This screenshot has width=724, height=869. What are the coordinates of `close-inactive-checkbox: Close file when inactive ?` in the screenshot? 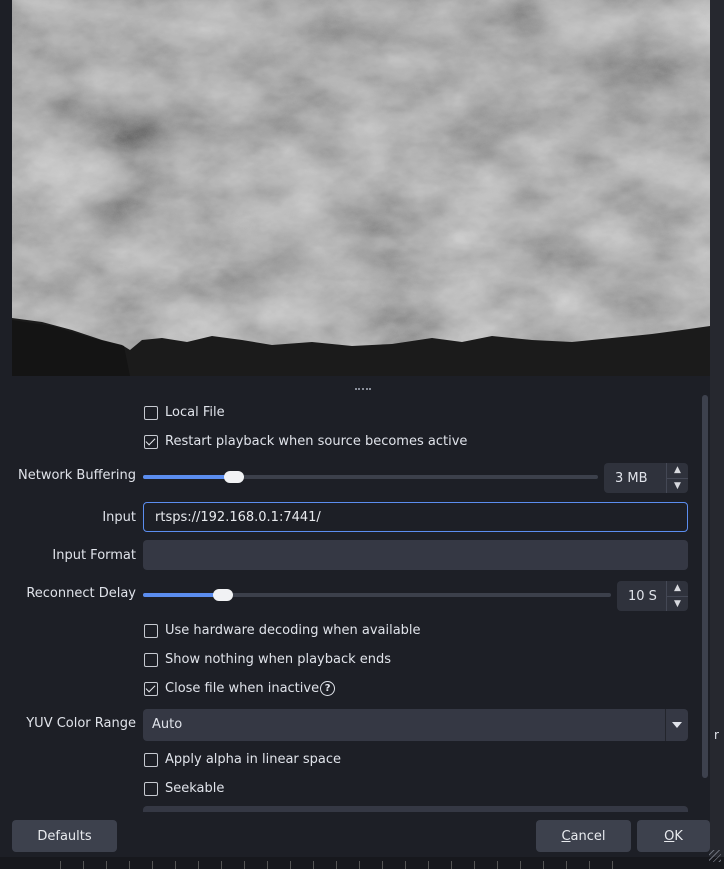 It's located at (240, 688).